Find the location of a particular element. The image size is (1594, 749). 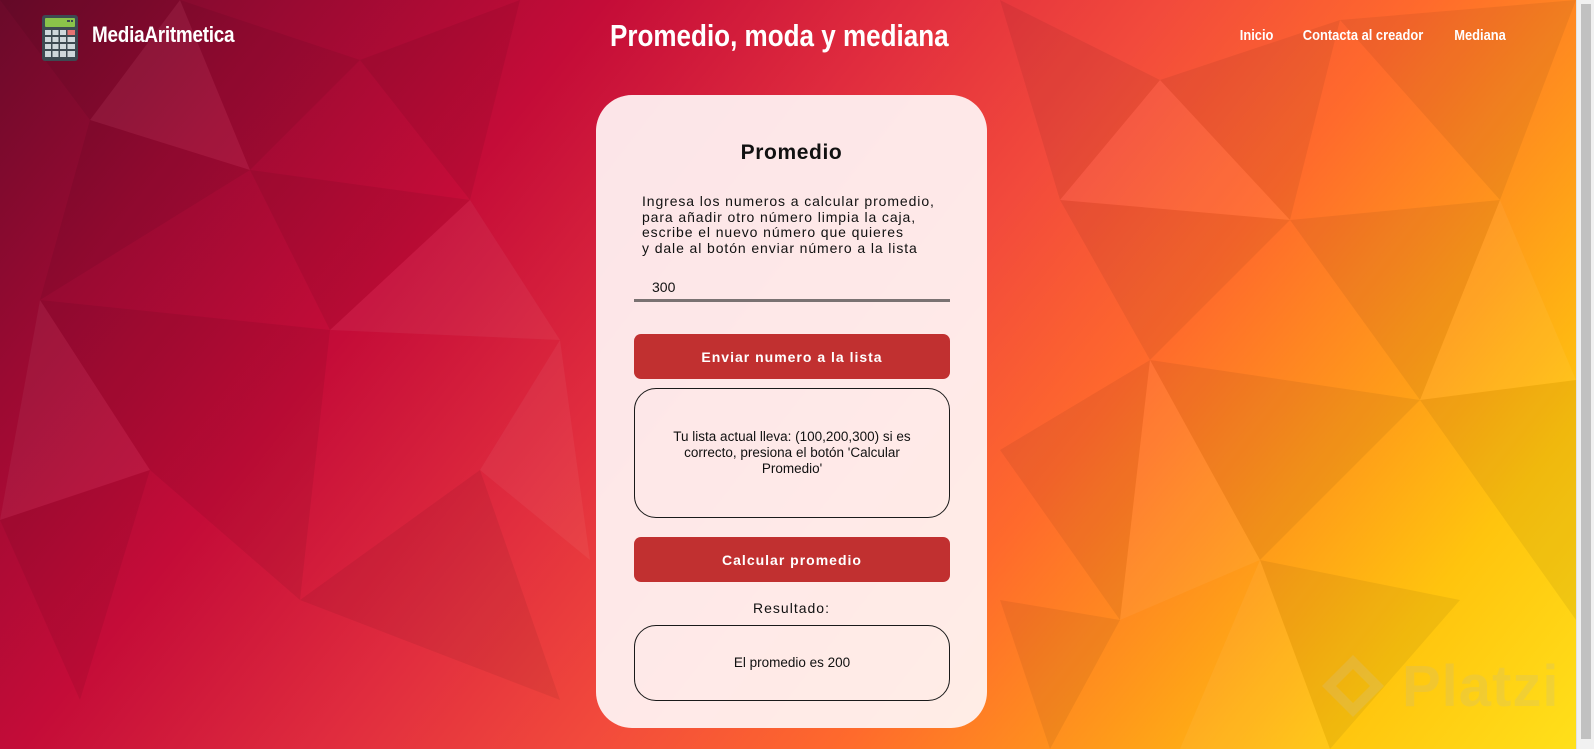

platzi-watermark: Platzi is located at coordinates (1439, 686).